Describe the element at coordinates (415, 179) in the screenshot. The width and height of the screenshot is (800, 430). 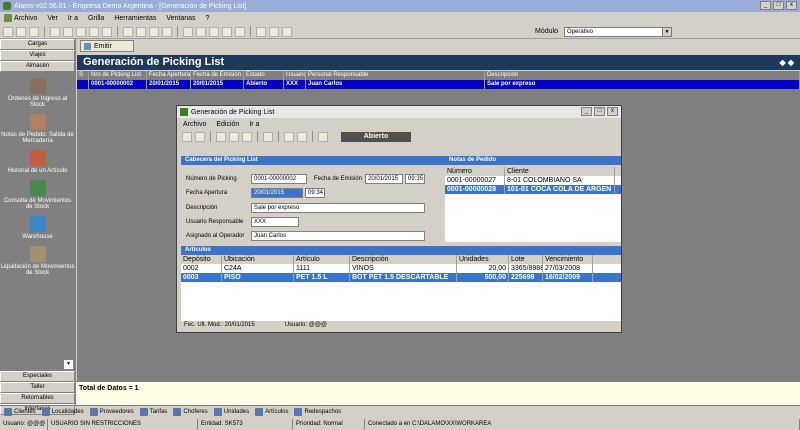
I see `hora-emision-field: 09:35` at that location.